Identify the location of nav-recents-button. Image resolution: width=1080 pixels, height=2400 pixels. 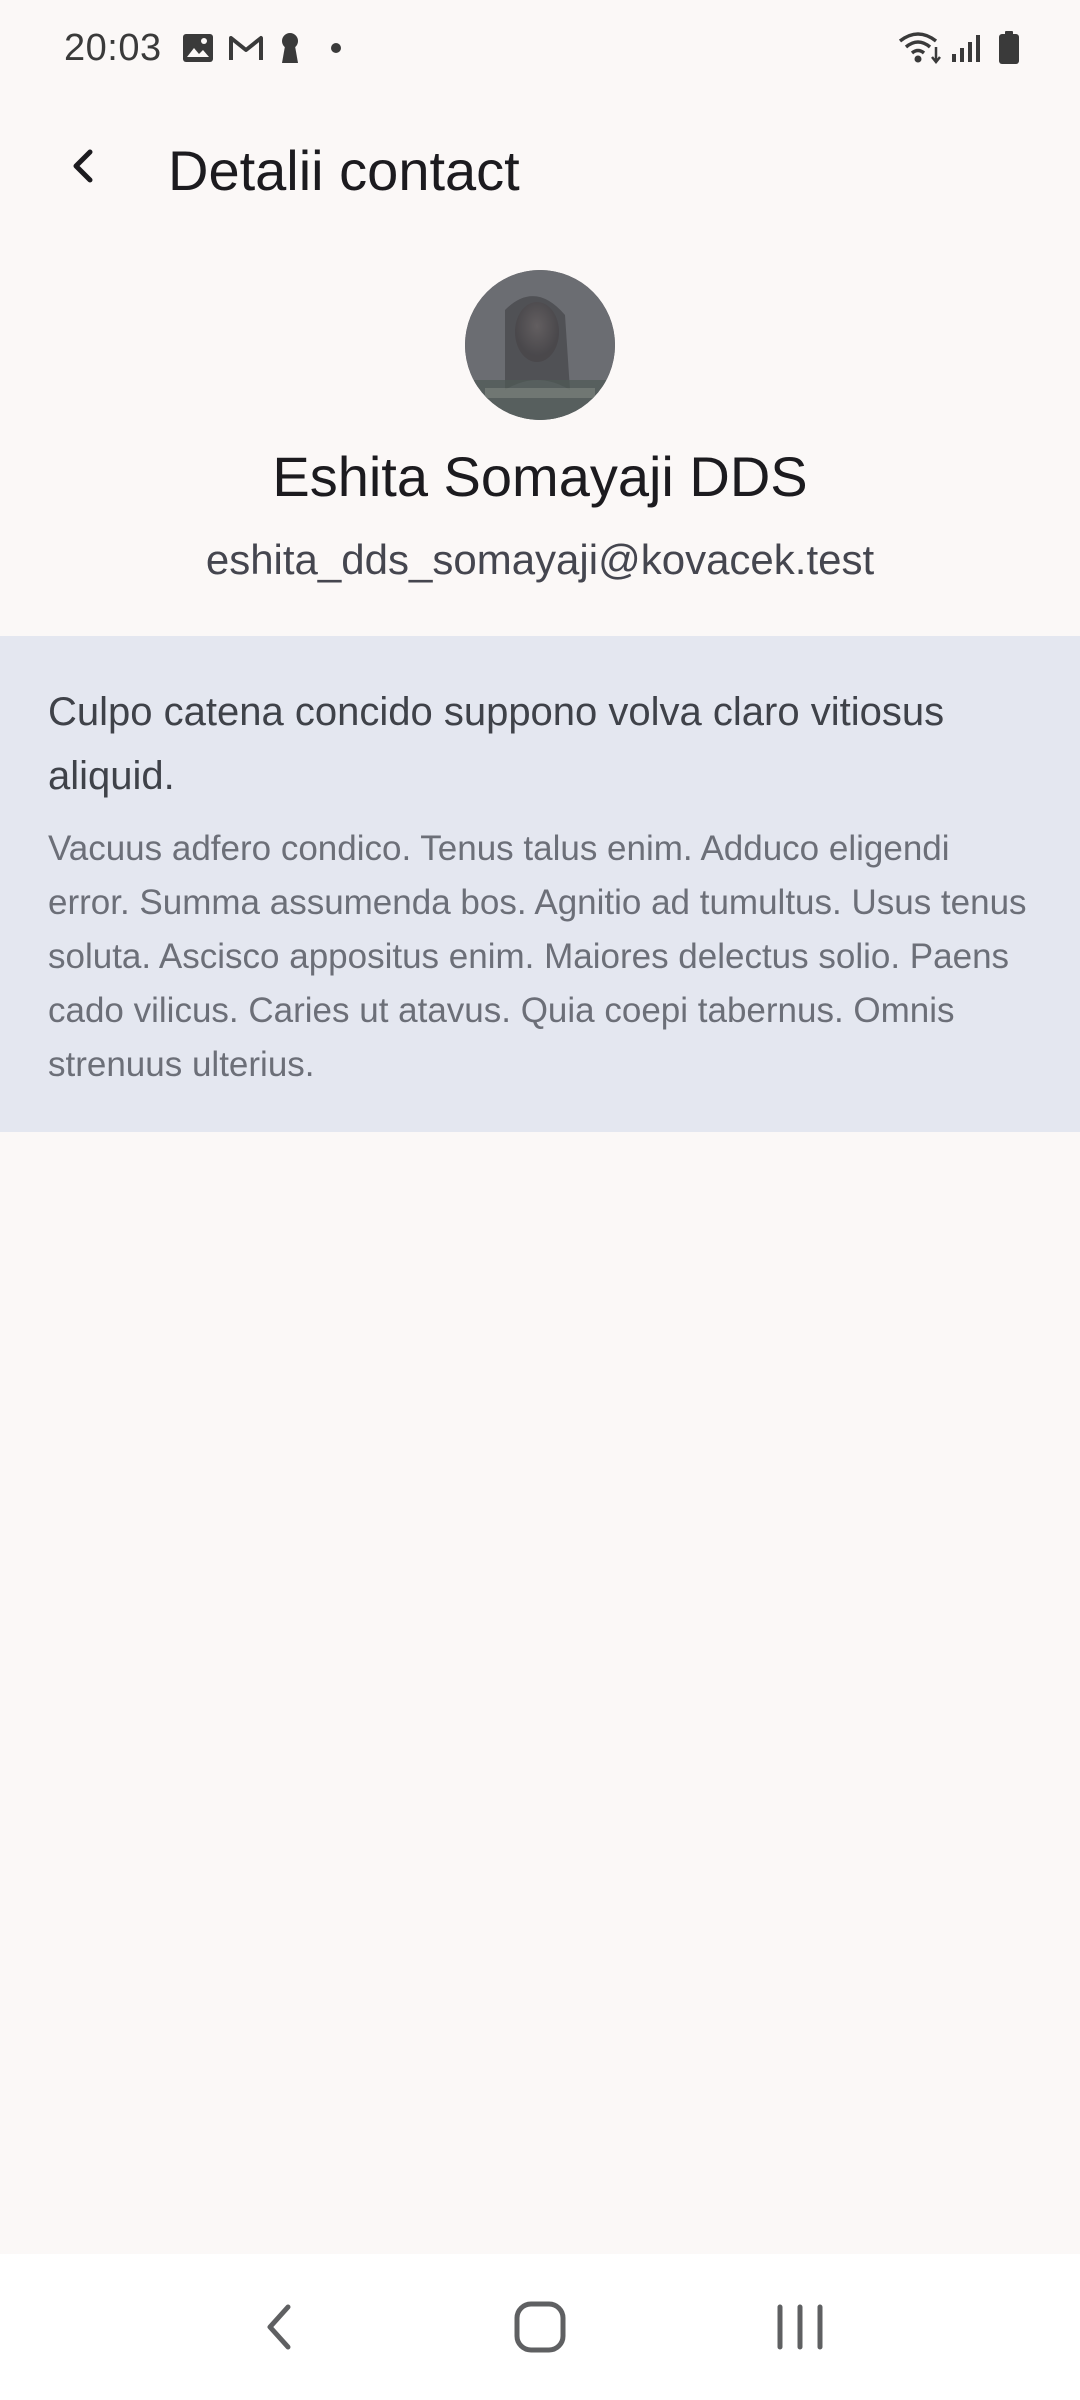
(800, 2327).